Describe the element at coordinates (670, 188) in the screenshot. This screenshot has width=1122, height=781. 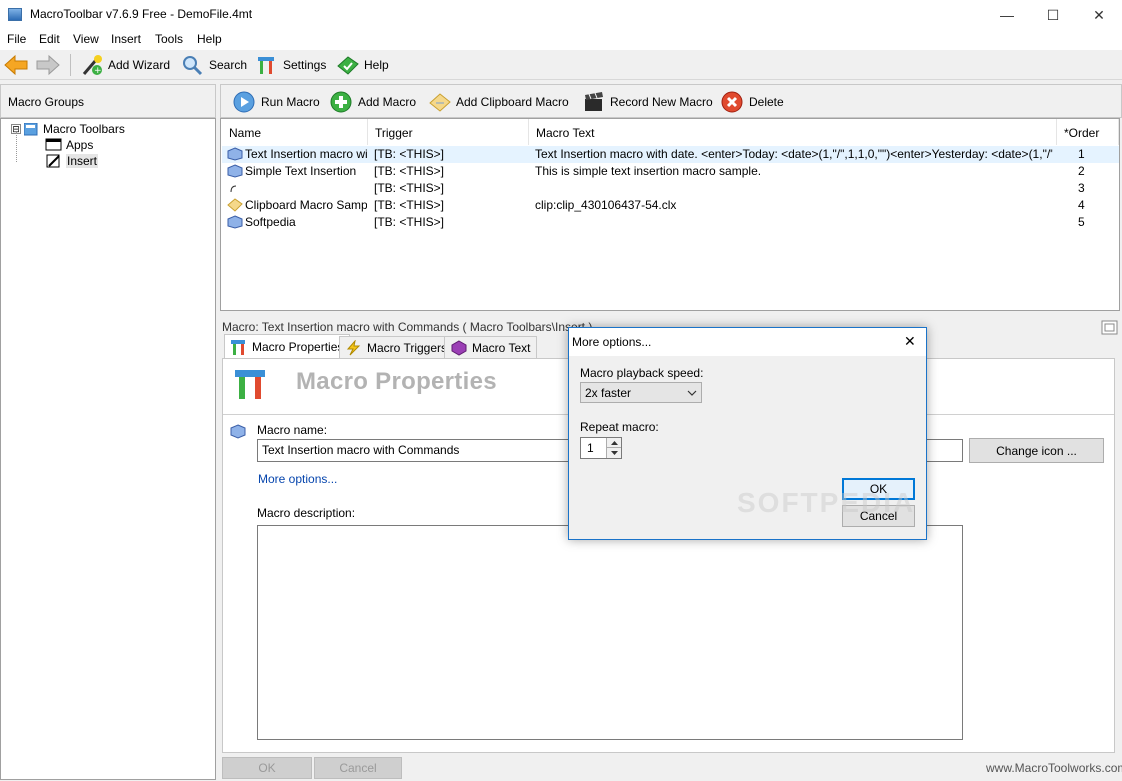
I see `table-row: [TB: <THIS>] 3` at that location.